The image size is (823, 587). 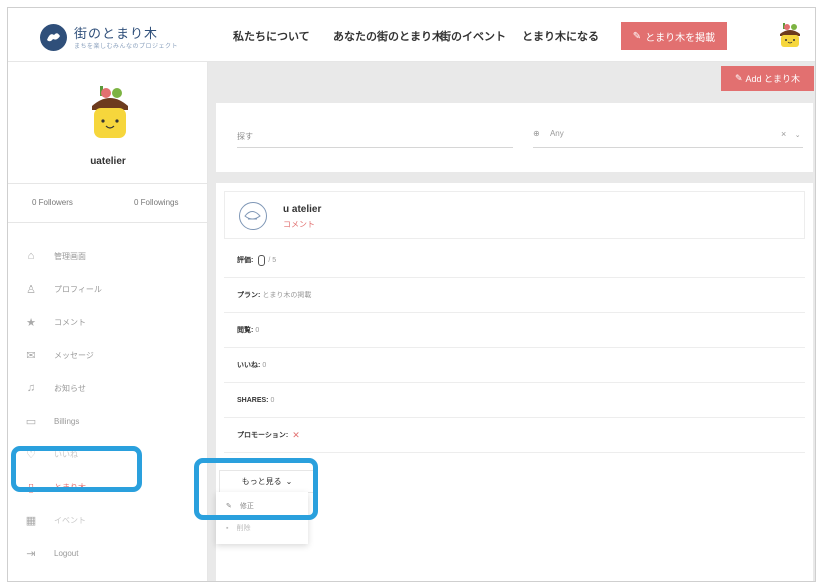 I want to click on search-input: 探す, so click(x=245, y=136).